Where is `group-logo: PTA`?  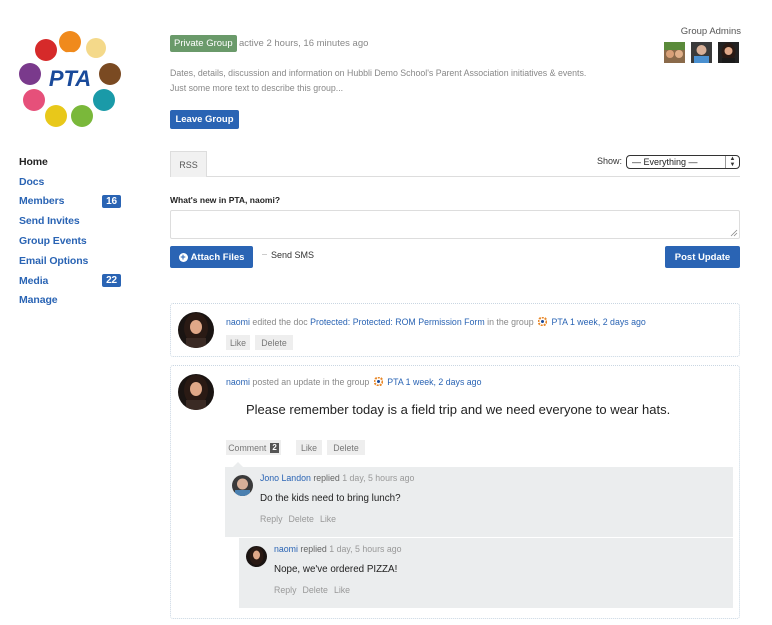 group-logo: PTA is located at coordinates (70, 79).